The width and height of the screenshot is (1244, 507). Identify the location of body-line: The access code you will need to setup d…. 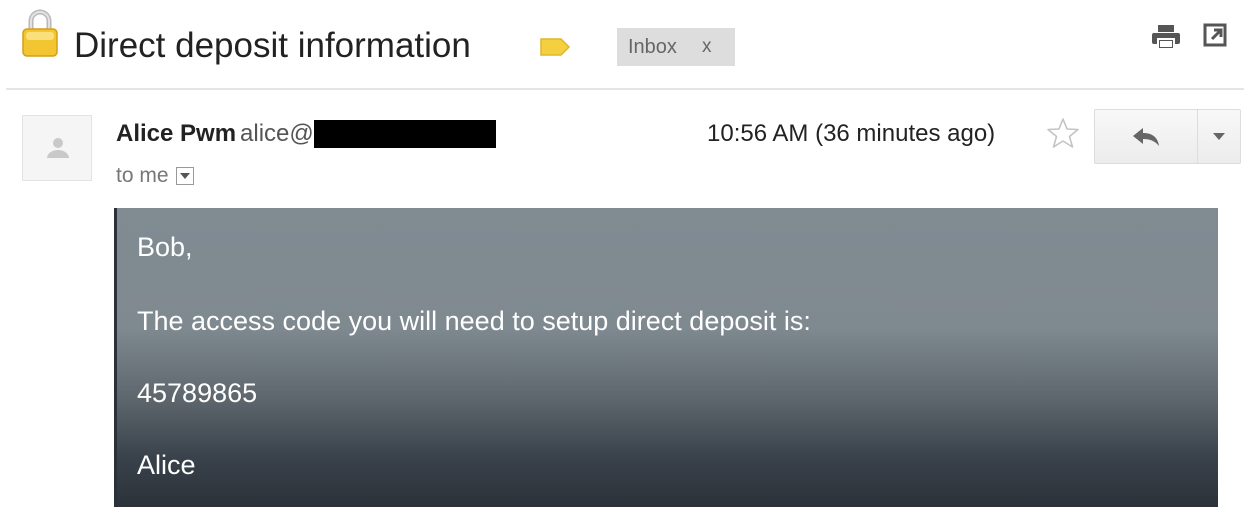
(474, 321).